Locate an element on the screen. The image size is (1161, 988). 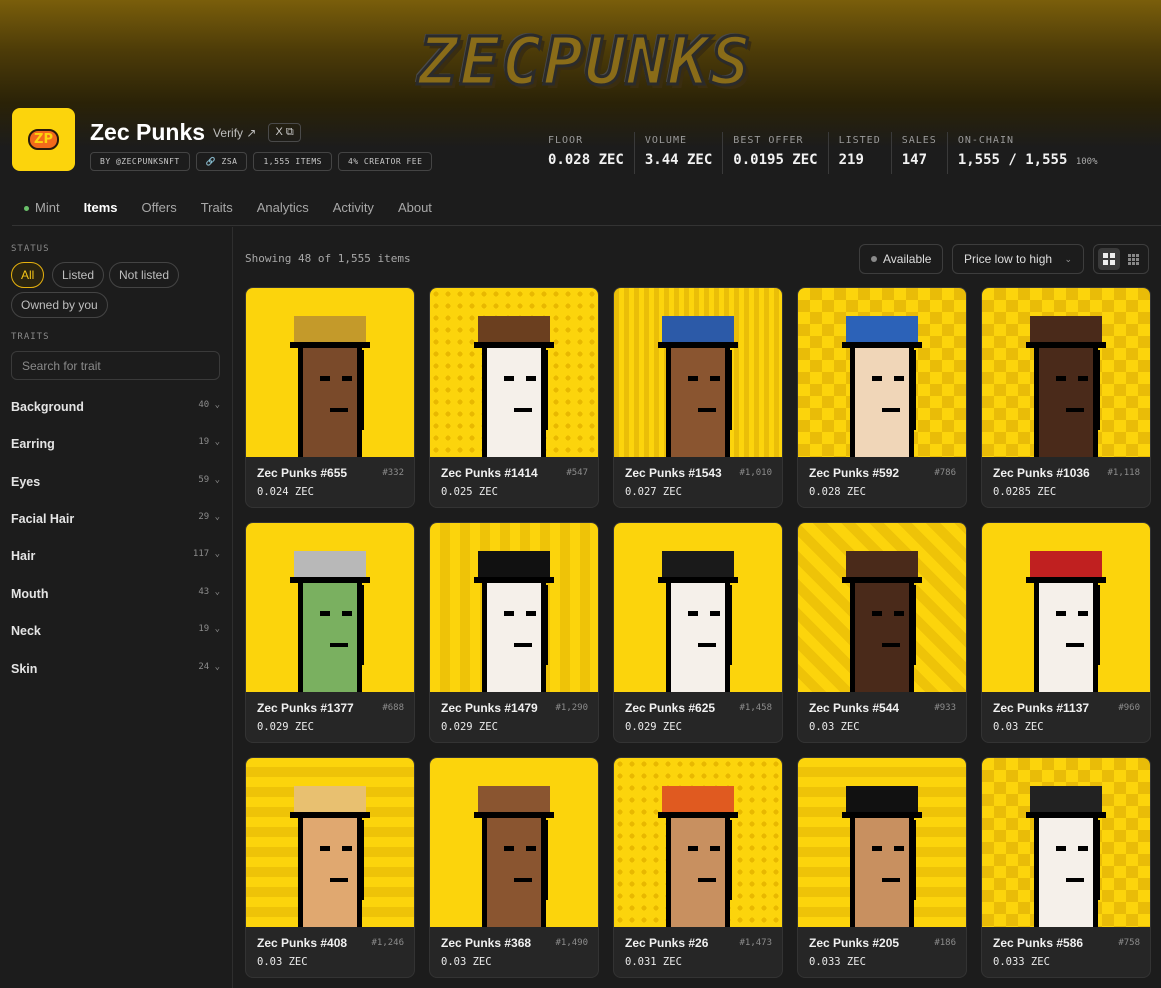
tab-mint: Mint is located at coordinates (42, 208).